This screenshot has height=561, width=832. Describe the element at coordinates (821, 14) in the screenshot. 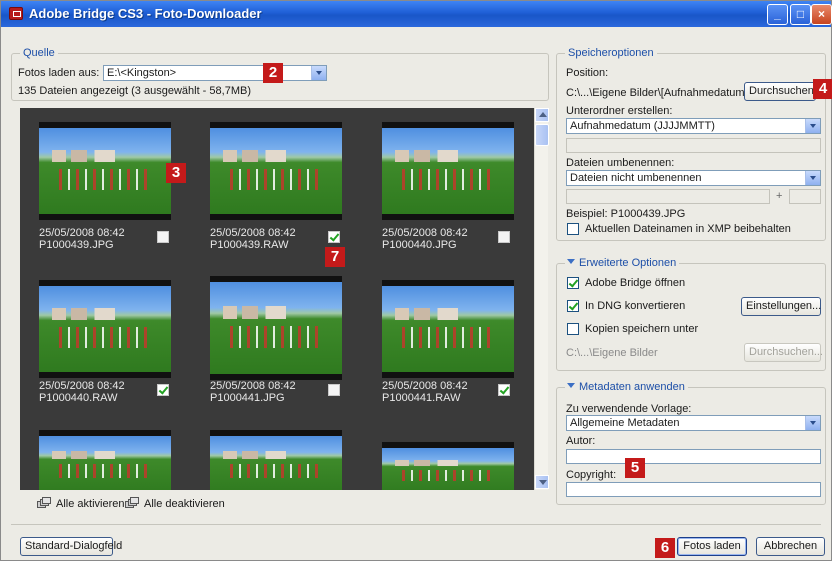

I see `close-button: ×` at that location.